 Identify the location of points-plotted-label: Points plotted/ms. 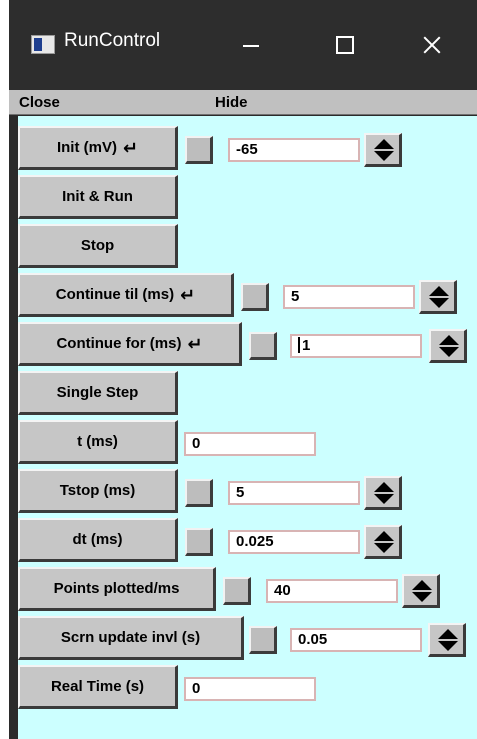
(116, 588).